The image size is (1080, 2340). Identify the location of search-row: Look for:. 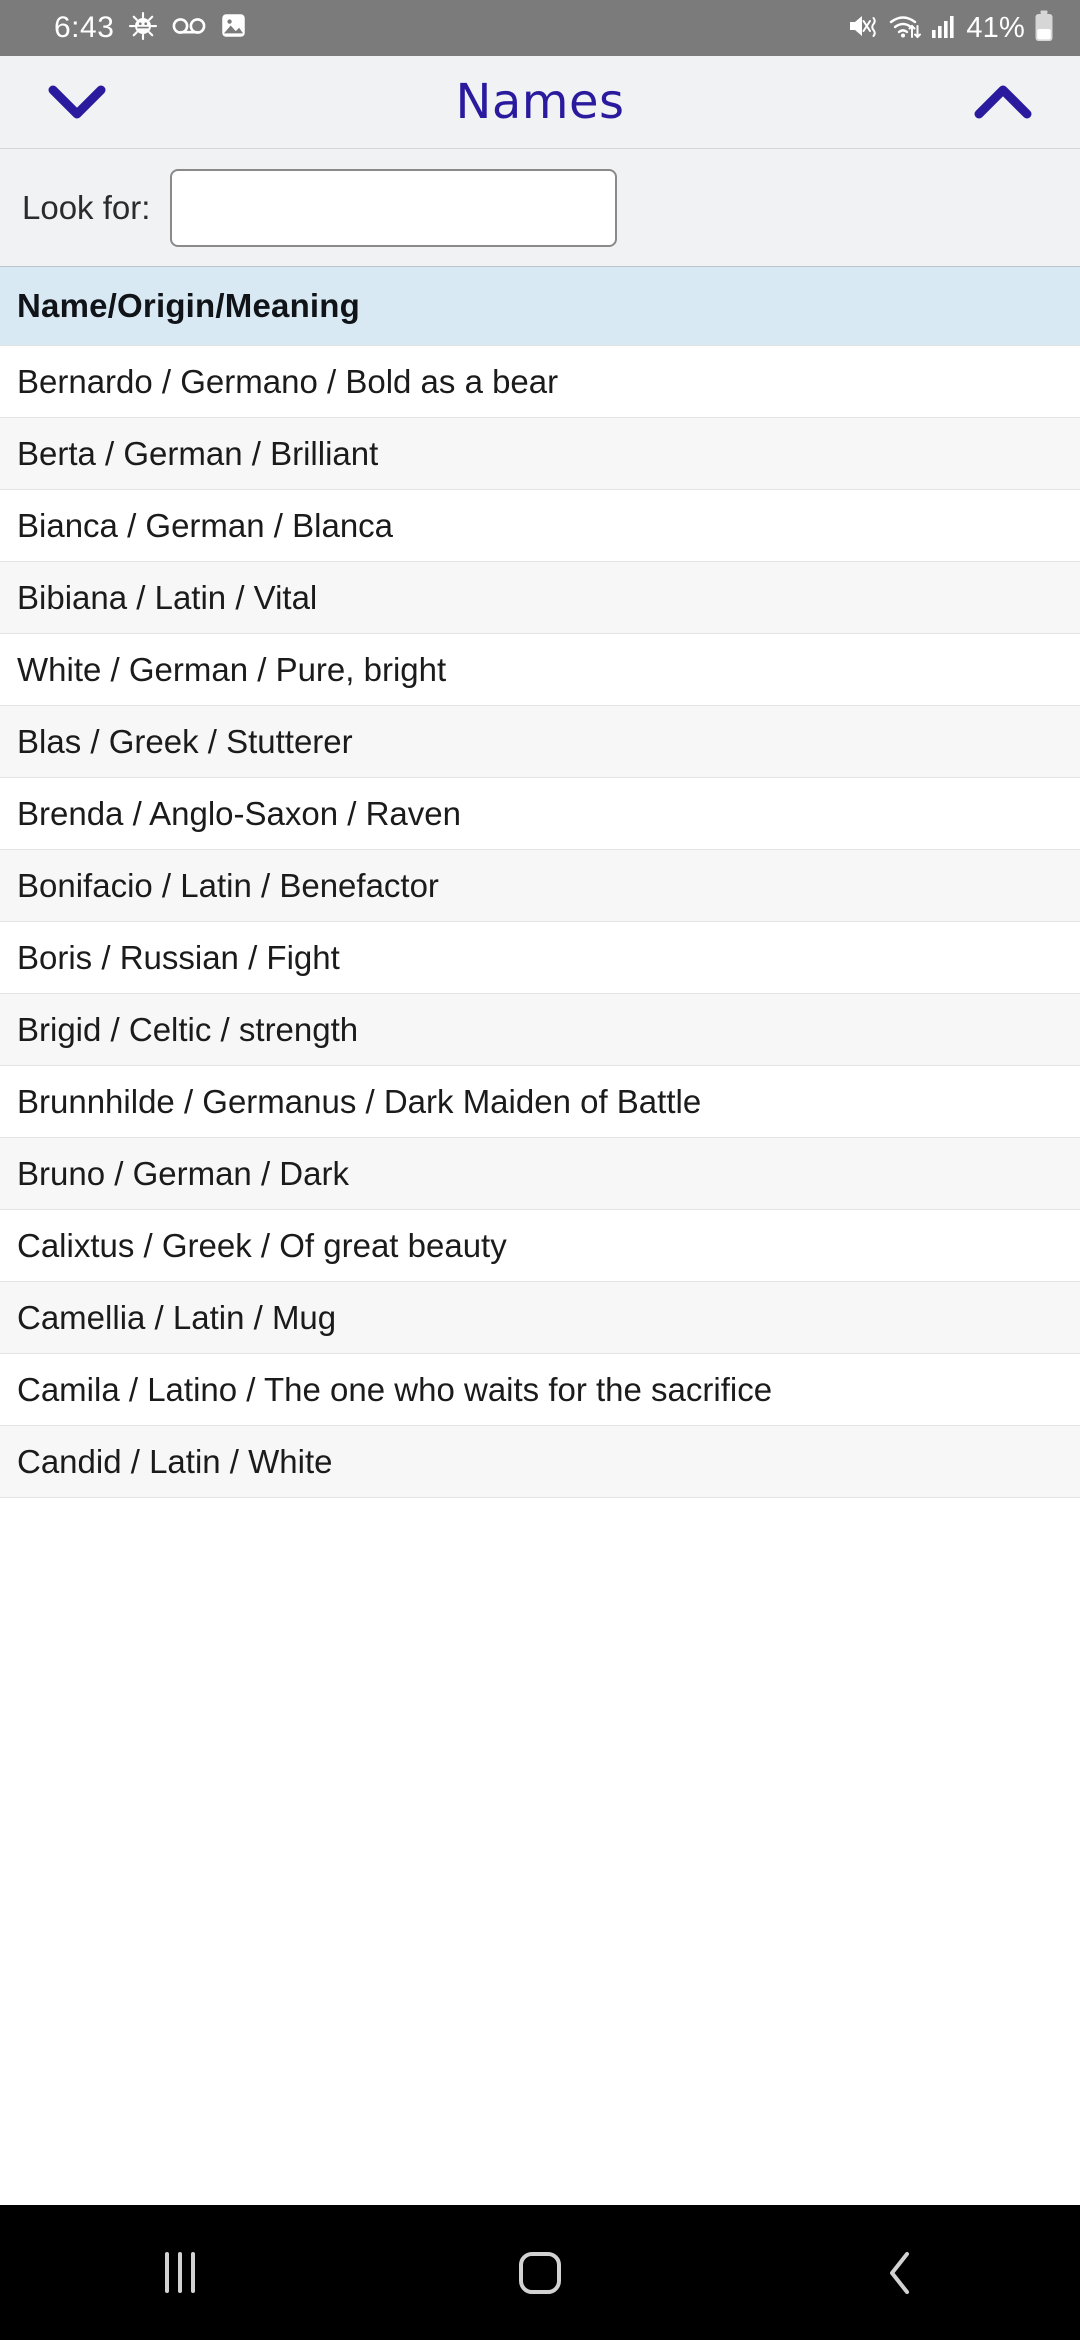
(540, 207).